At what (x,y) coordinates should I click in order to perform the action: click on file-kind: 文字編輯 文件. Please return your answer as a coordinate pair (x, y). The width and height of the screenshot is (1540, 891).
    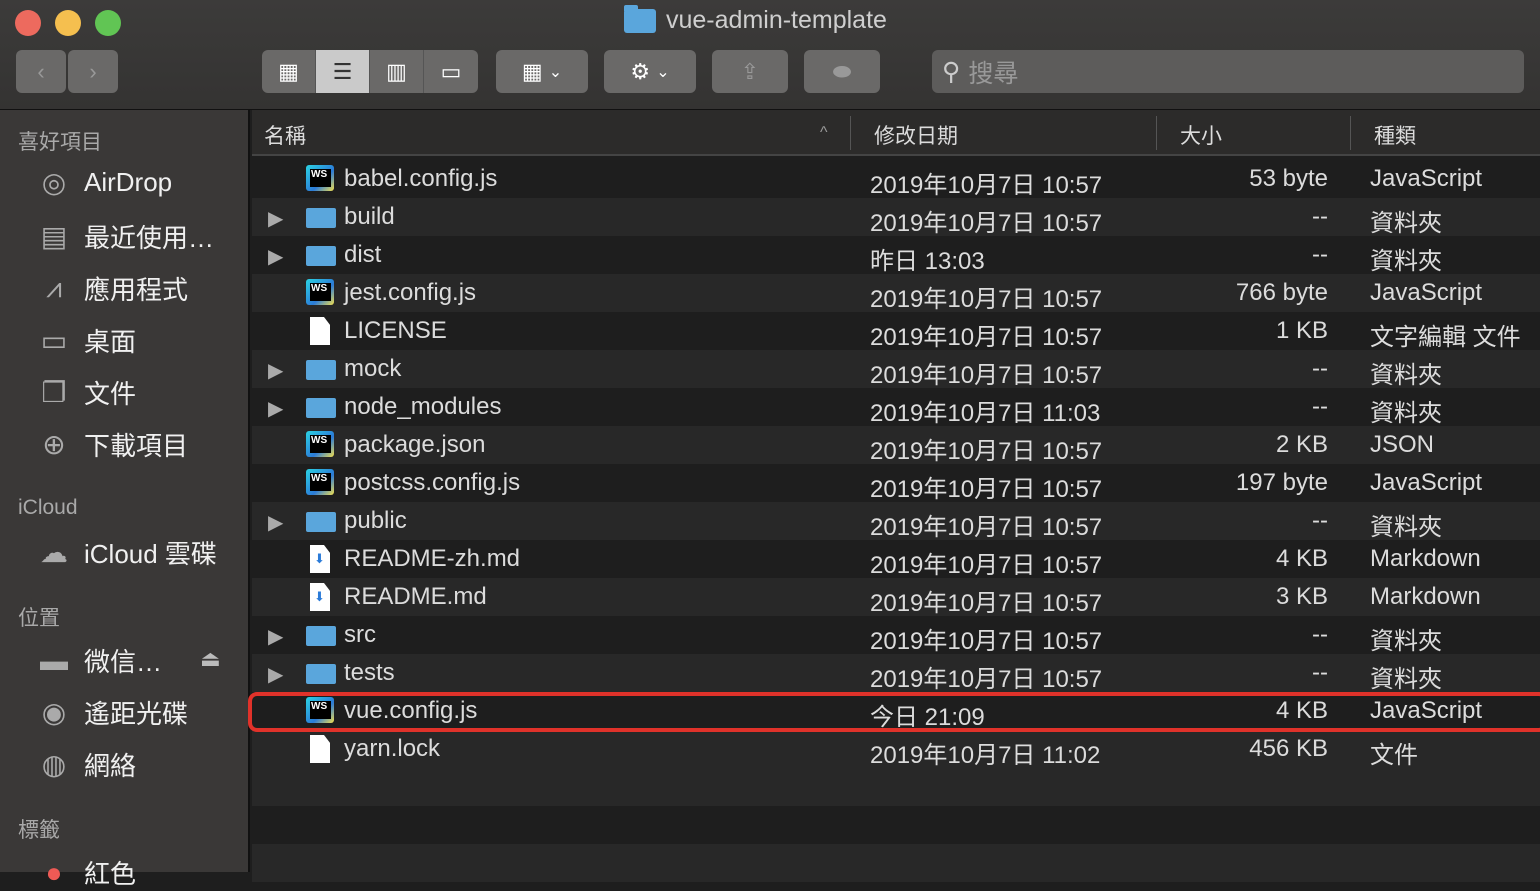
    Looking at the image, I should click on (1445, 337).